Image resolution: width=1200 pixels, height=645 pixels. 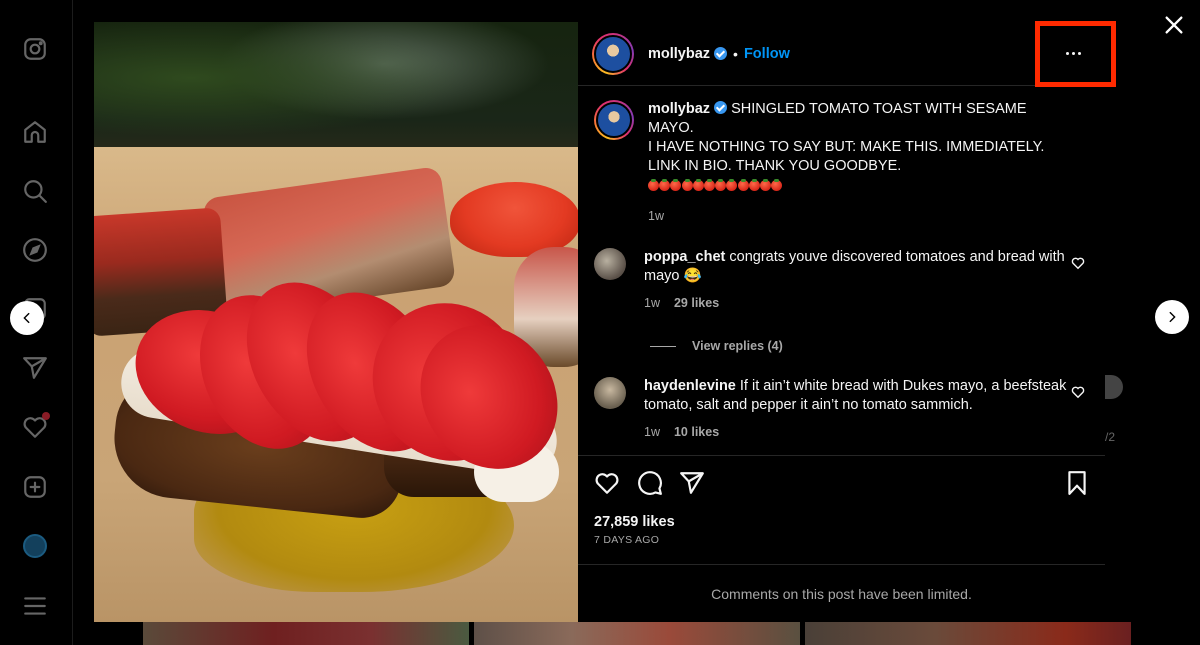 What do you see at coordinates (35, 49) in the screenshot?
I see `instagram-logo-icon` at bounding box center [35, 49].